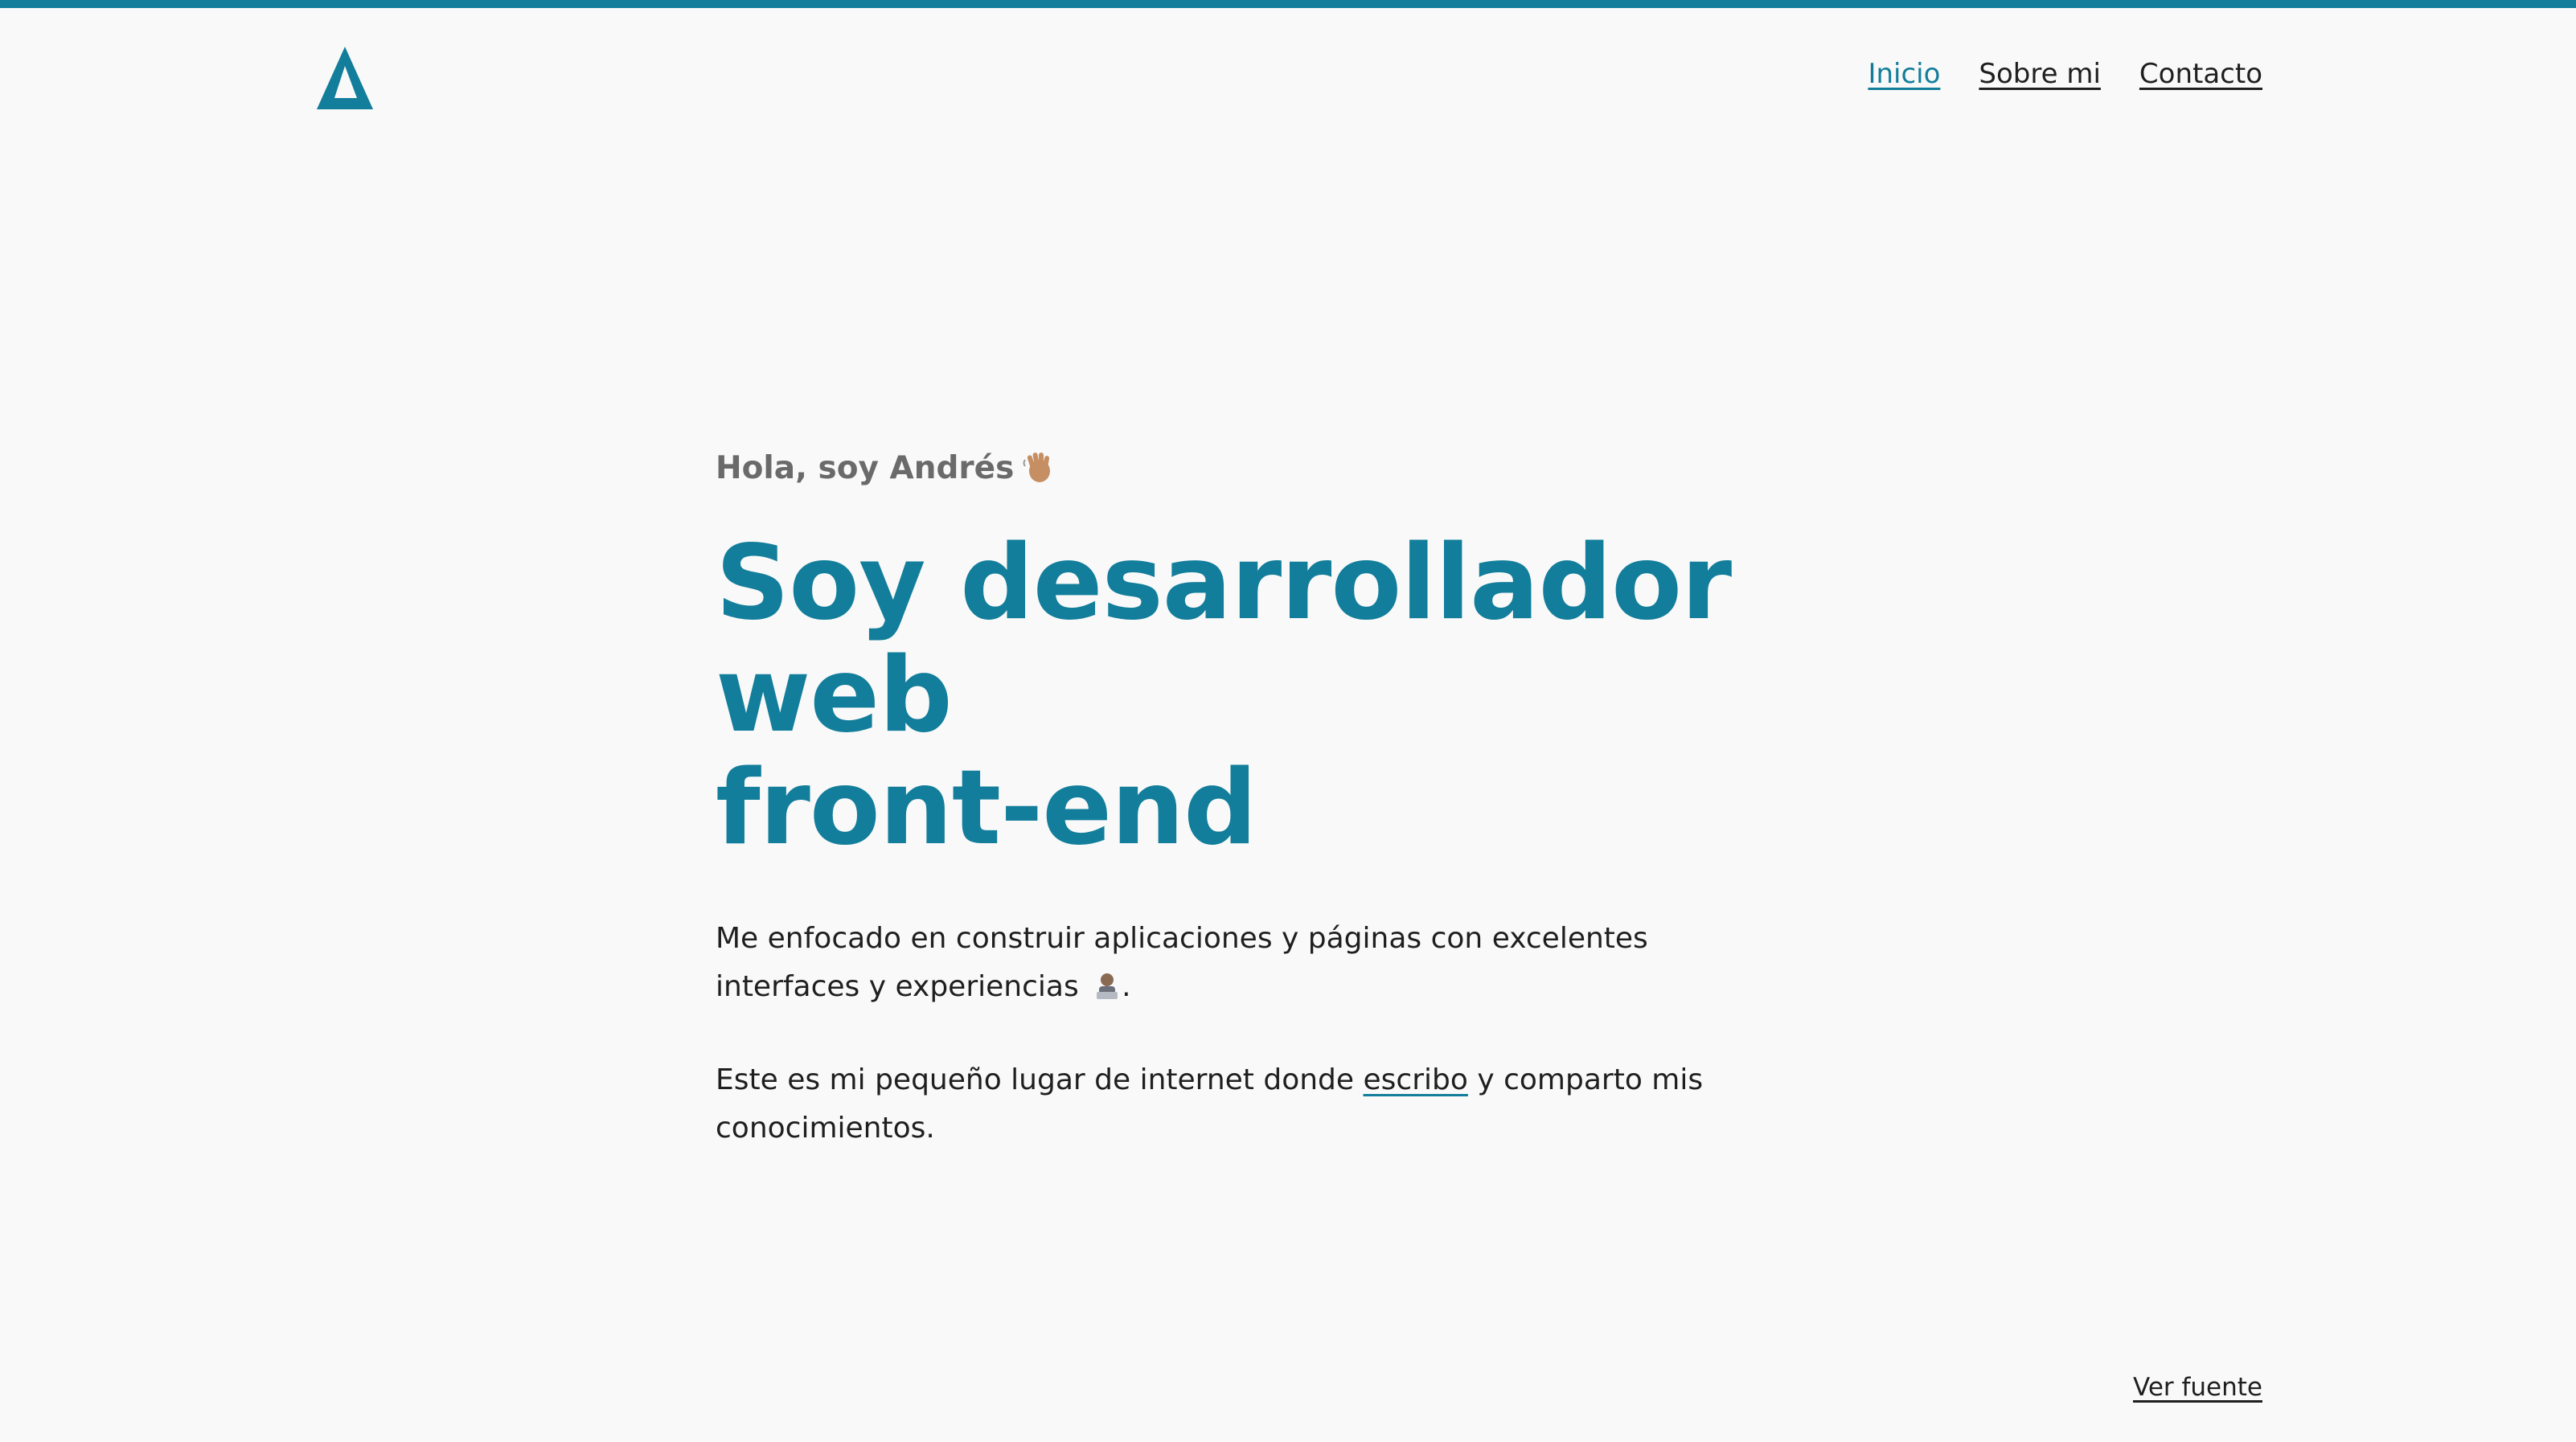  I want to click on person-at-laptop-icon, so click(1107, 986).